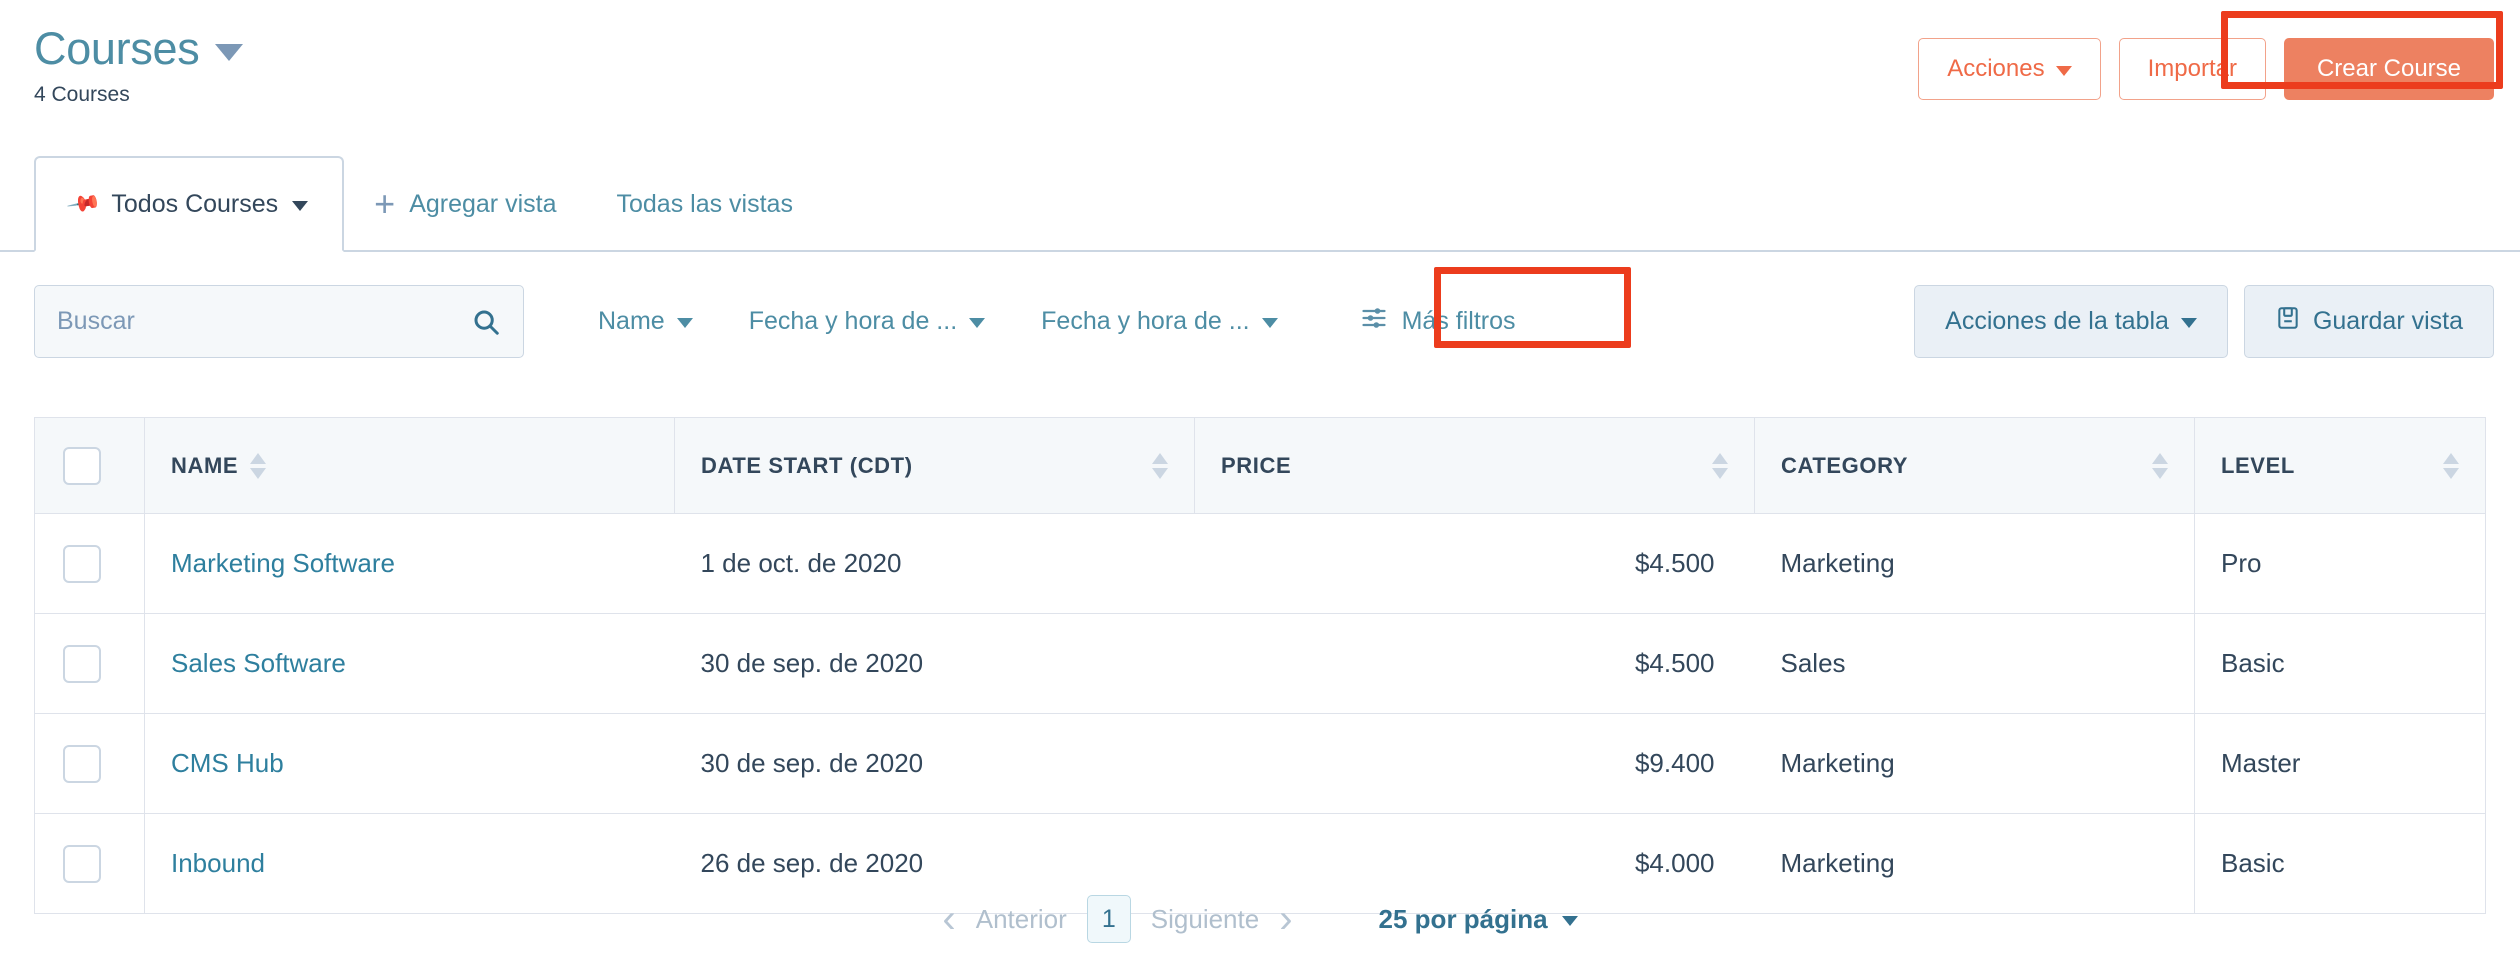  Describe the element at coordinates (2288, 321) in the screenshot. I see `floppy-disk-icon` at that location.